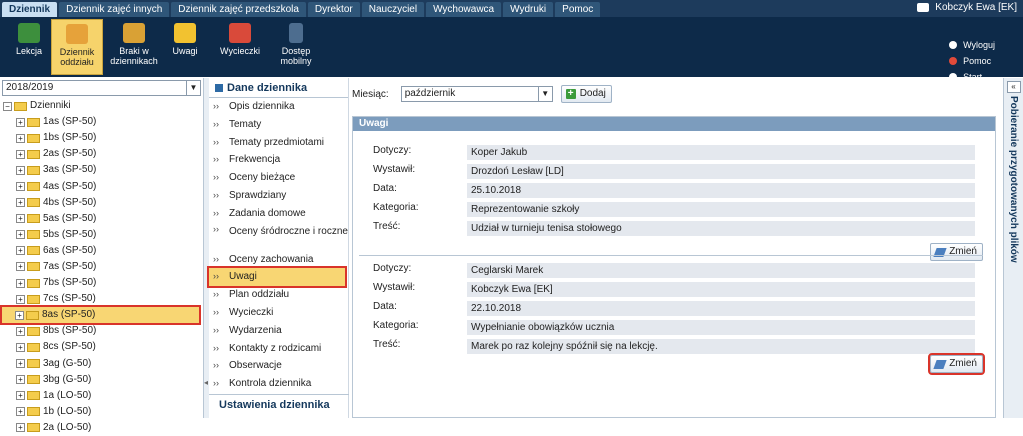 This screenshot has width=1023, height=436. I want to click on tree-class-item: +5as (SP-50), so click(103, 219).